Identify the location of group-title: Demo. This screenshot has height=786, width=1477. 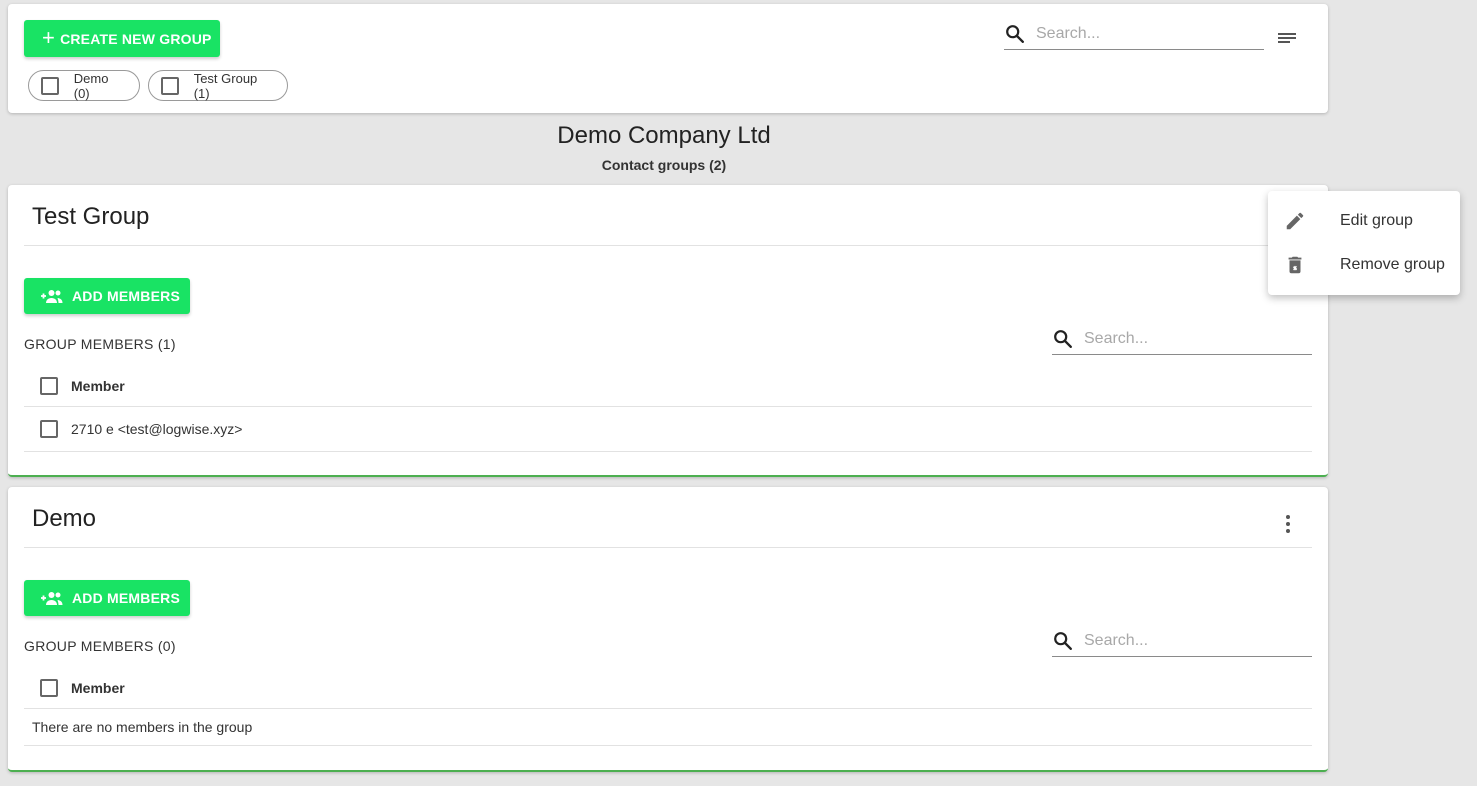
(64, 518).